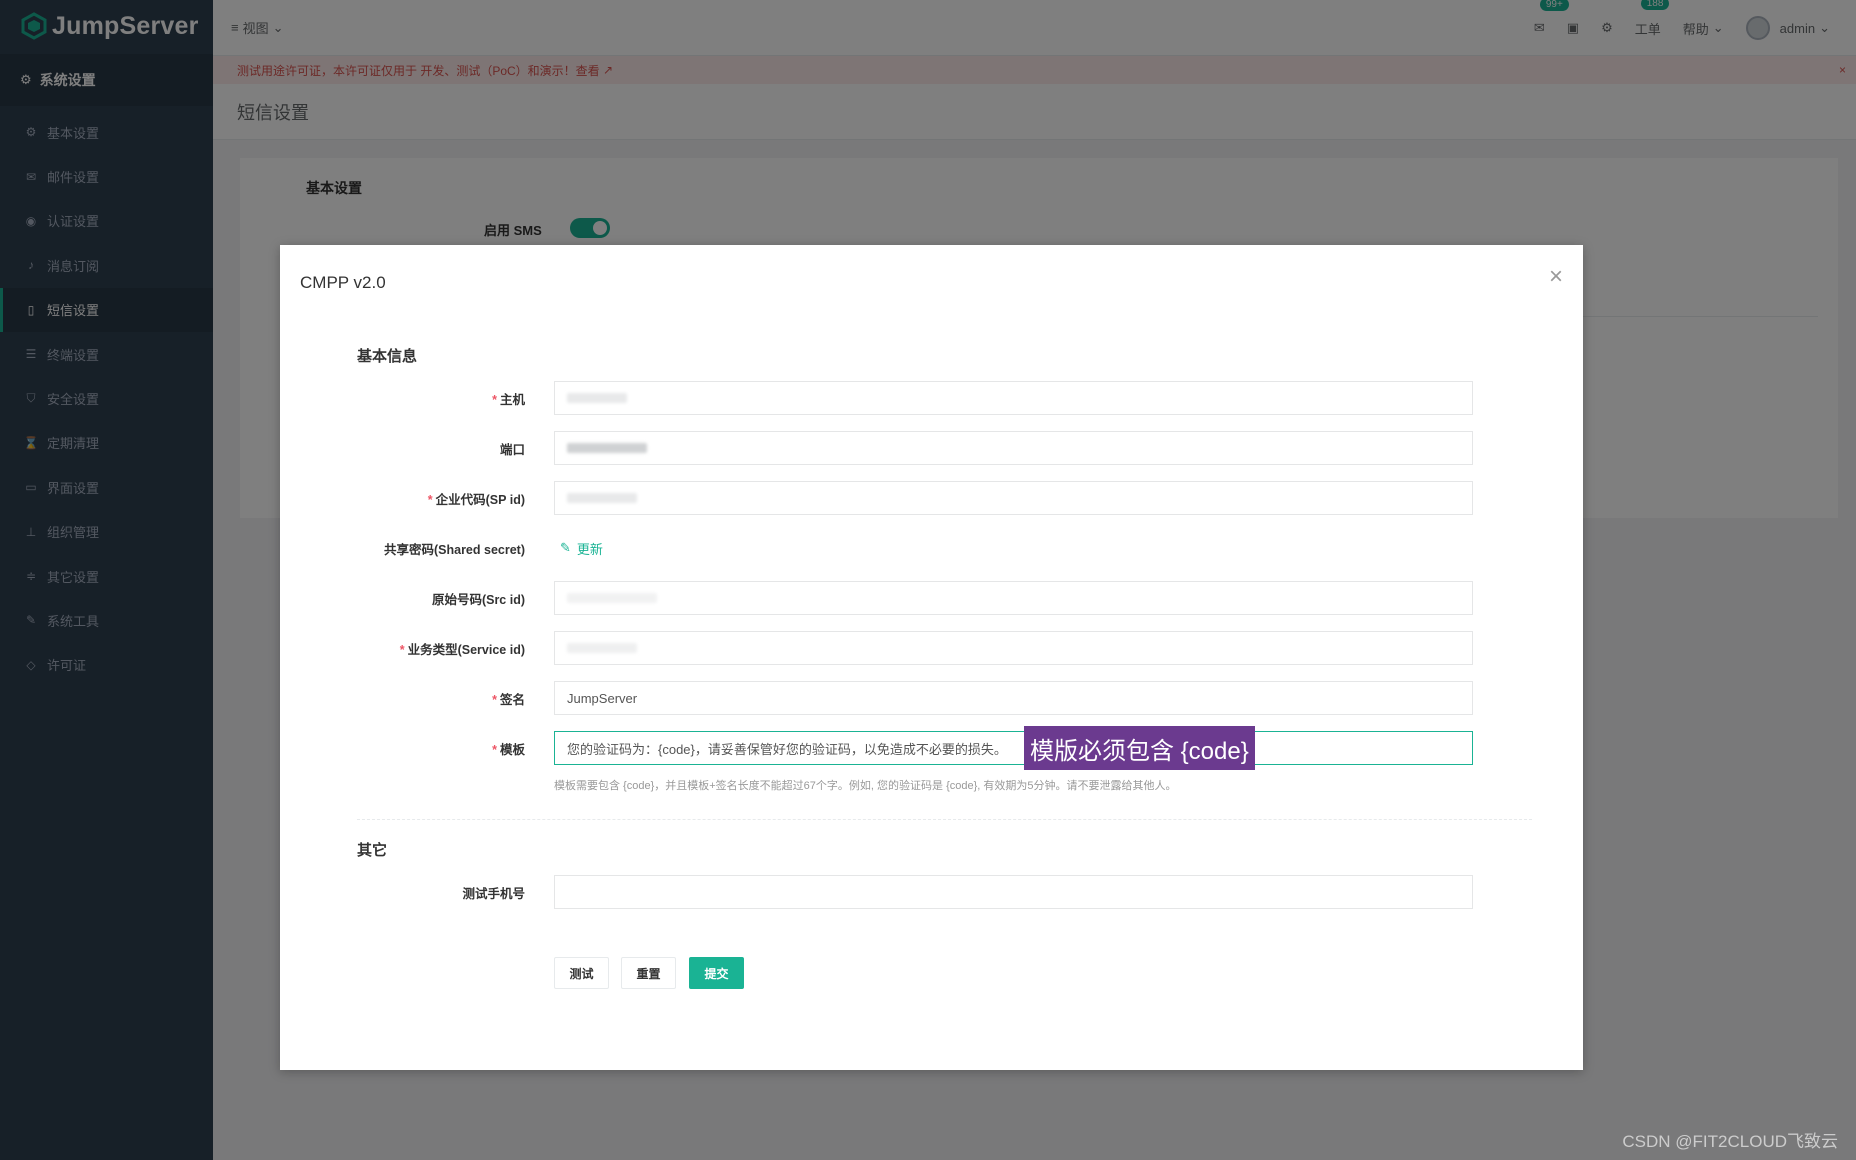 The image size is (1856, 1160). What do you see at coordinates (454, 549) in the screenshot?
I see `shared-secret-label: 共享密码(Shared secret)` at bounding box center [454, 549].